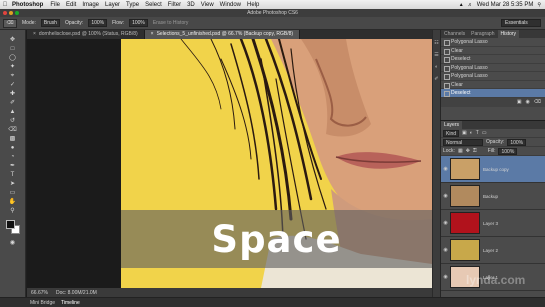  What do you see at coordinates (71, 5) in the screenshot?
I see `menu-edit: Edit` at bounding box center [71, 5].